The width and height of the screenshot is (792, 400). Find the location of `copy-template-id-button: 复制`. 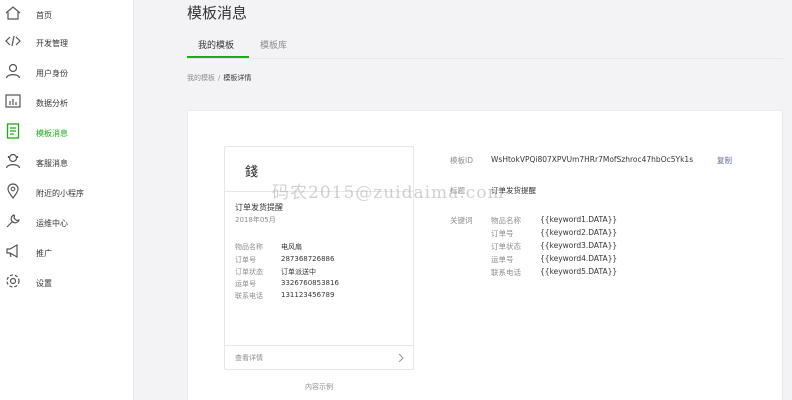

copy-template-id-button: 复制 is located at coordinates (724, 160).